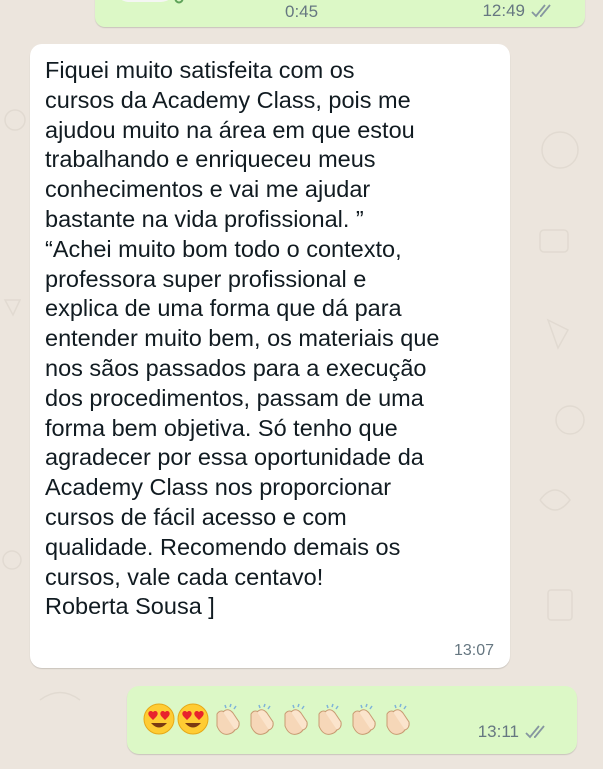  What do you see at coordinates (498, 731) in the screenshot?
I see `message-timestamp: 13:11` at bounding box center [498, 731].